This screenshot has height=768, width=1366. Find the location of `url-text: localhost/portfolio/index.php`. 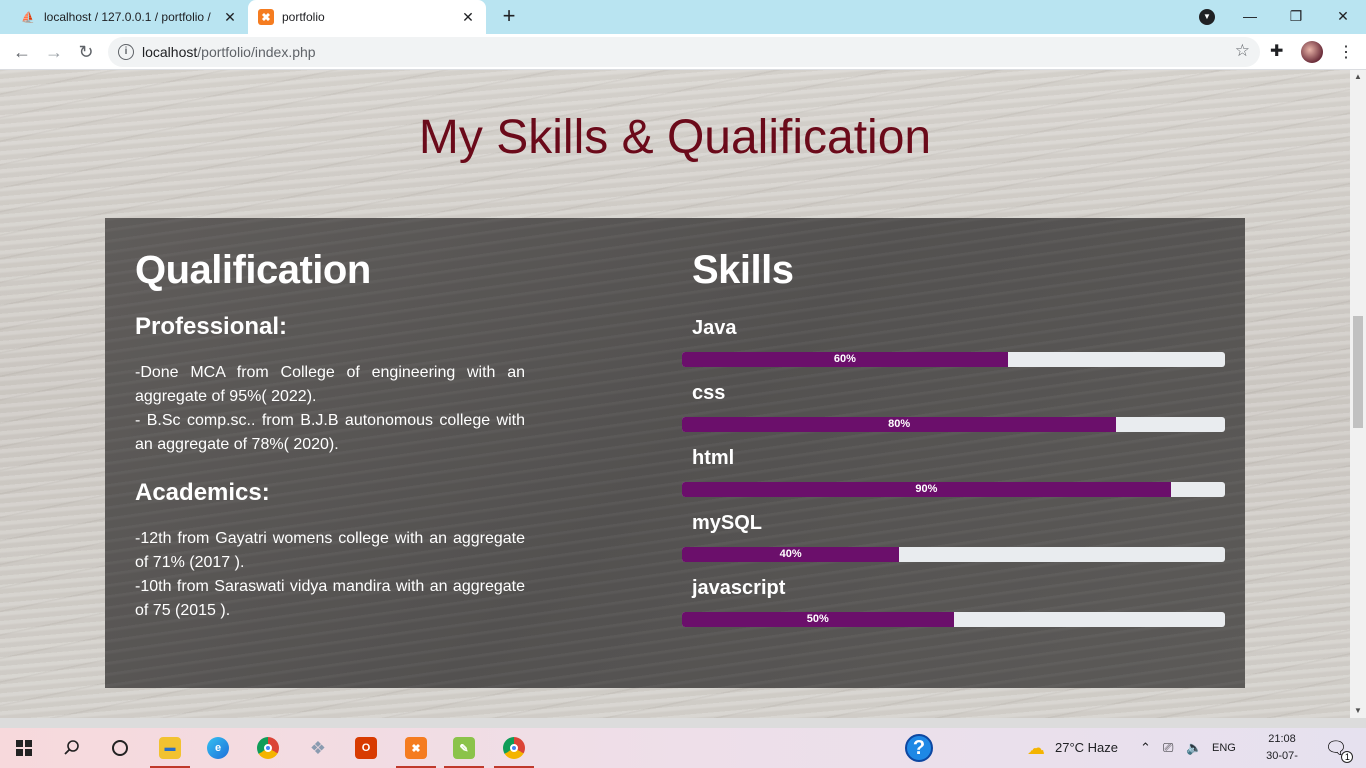

url-text: localhost/portfolio/index.php is located at coordinates (229, 52).